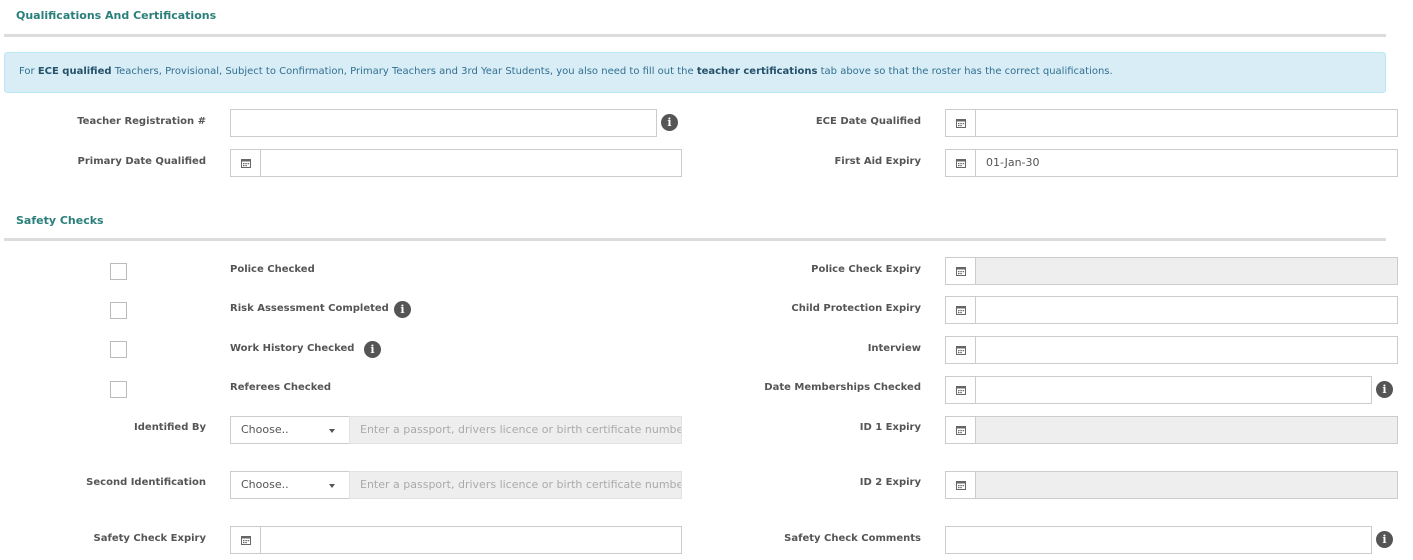 This screenshot has width=1413, height=560. Describe the element at coordinates (146, 482) in the screenshot. I see `second-identification-label: Second Identification` at that location.